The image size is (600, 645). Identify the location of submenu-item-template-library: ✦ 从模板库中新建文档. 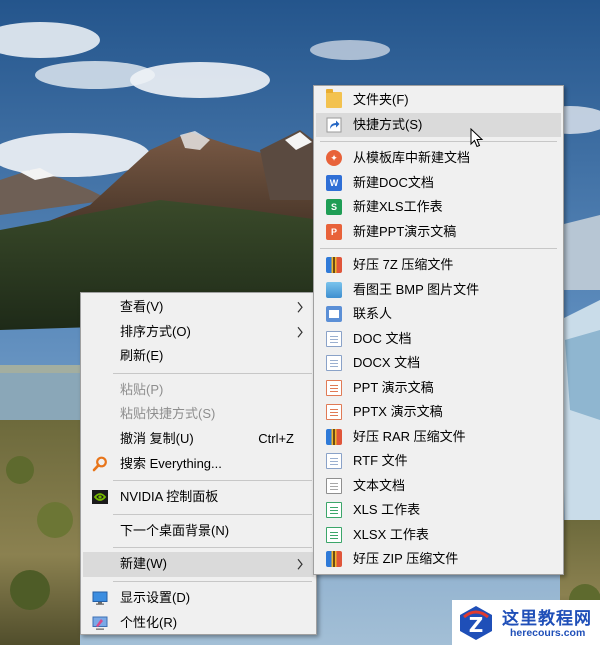
(438, 158).